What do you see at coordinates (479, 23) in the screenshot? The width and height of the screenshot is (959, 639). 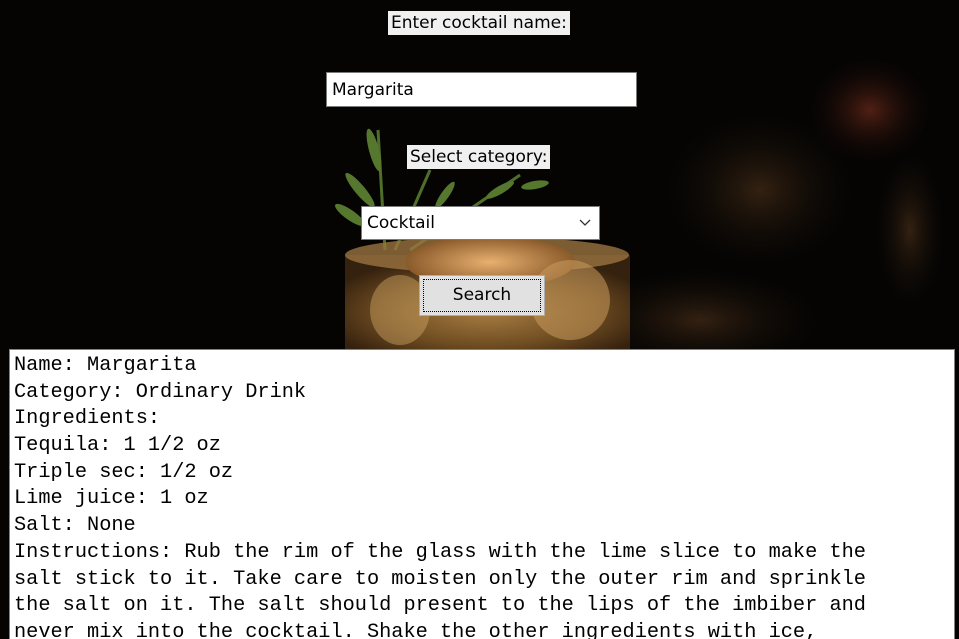 I see `cocktail-name-label: Enter cocktail name:` at bounding box center [479, 23].